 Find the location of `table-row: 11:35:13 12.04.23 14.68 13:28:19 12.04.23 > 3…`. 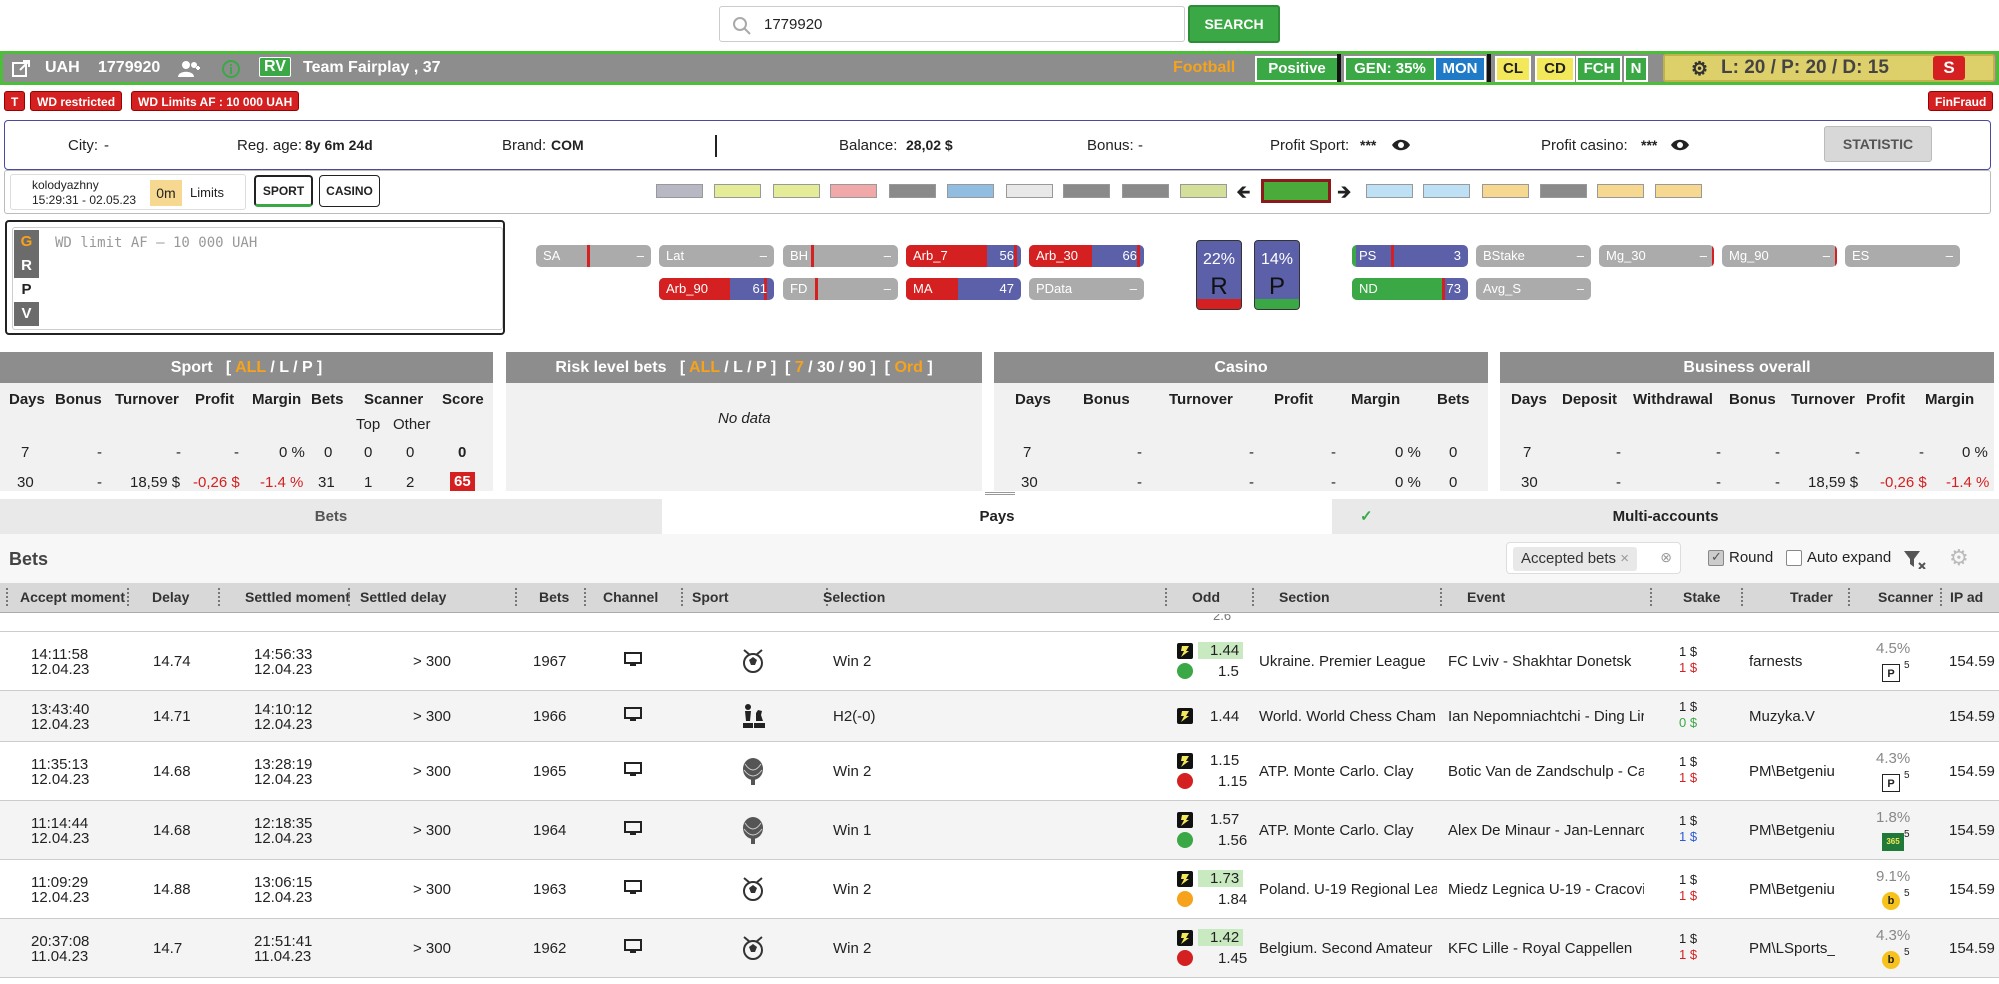

table-row: 11:35:13 12.04.23 14.68 13:28:19 12.04.23 > 3… is located at coordinates (999, 771).